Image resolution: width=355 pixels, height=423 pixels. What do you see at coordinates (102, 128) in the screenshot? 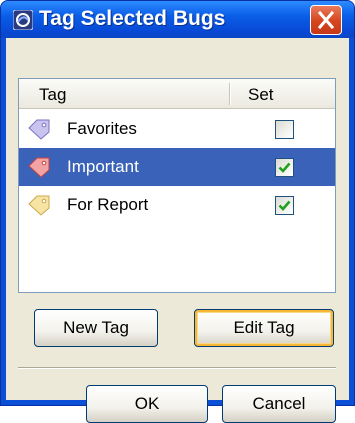
I see `tag-label: Favorites` at bounding box center [102, 128].